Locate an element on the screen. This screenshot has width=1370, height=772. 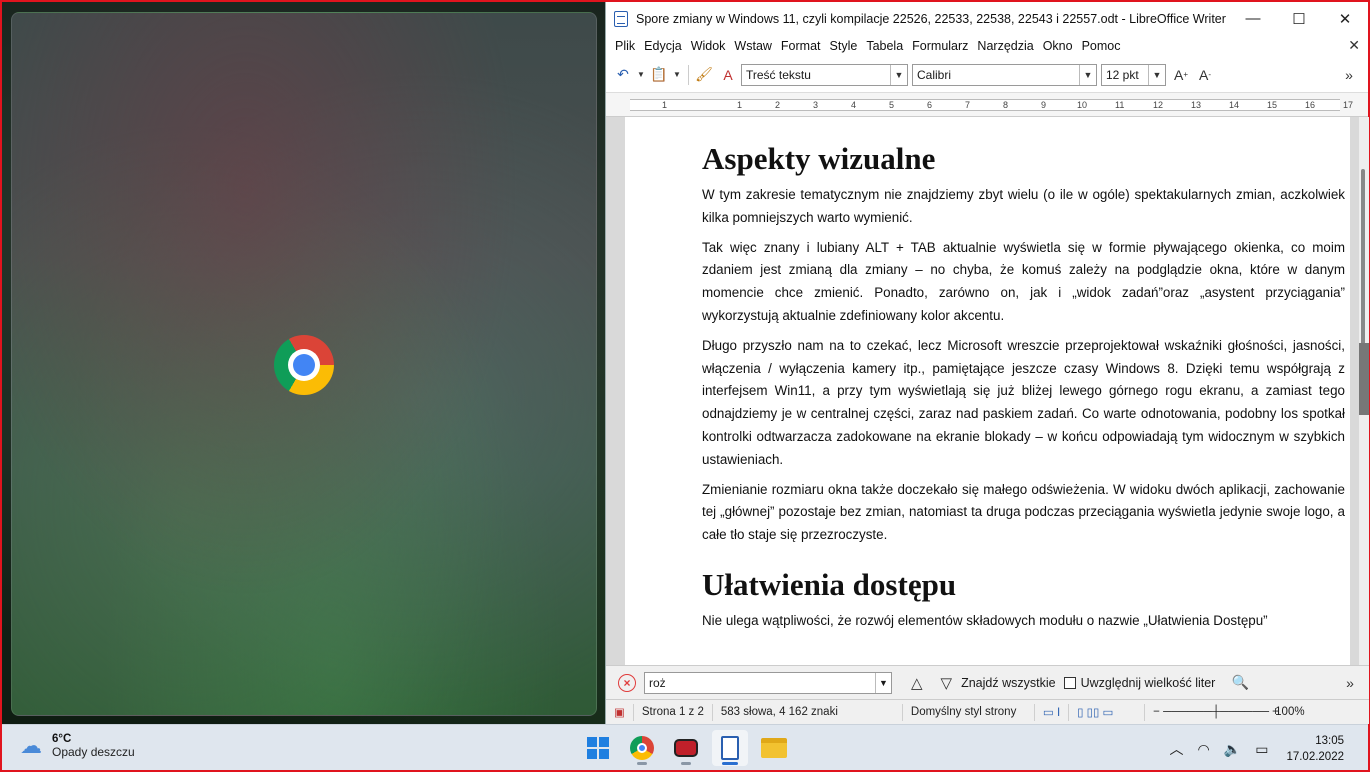
undo-icon: ↶ is located at coordinates (623, 75).